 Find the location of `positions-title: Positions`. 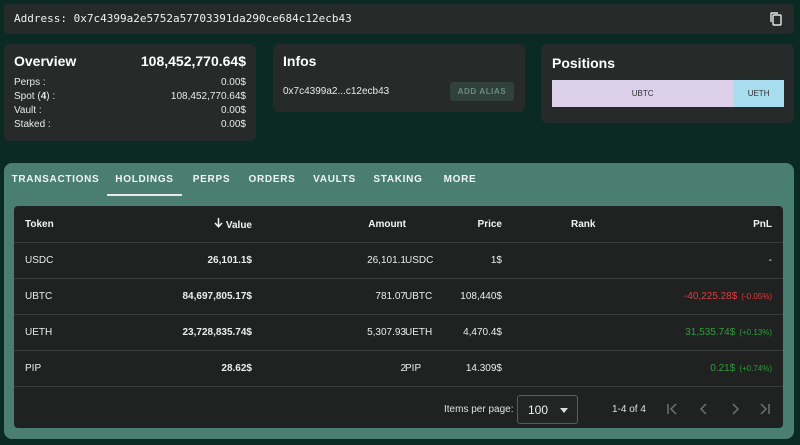

positions-title: Positions is located at coordinates (584, 63).